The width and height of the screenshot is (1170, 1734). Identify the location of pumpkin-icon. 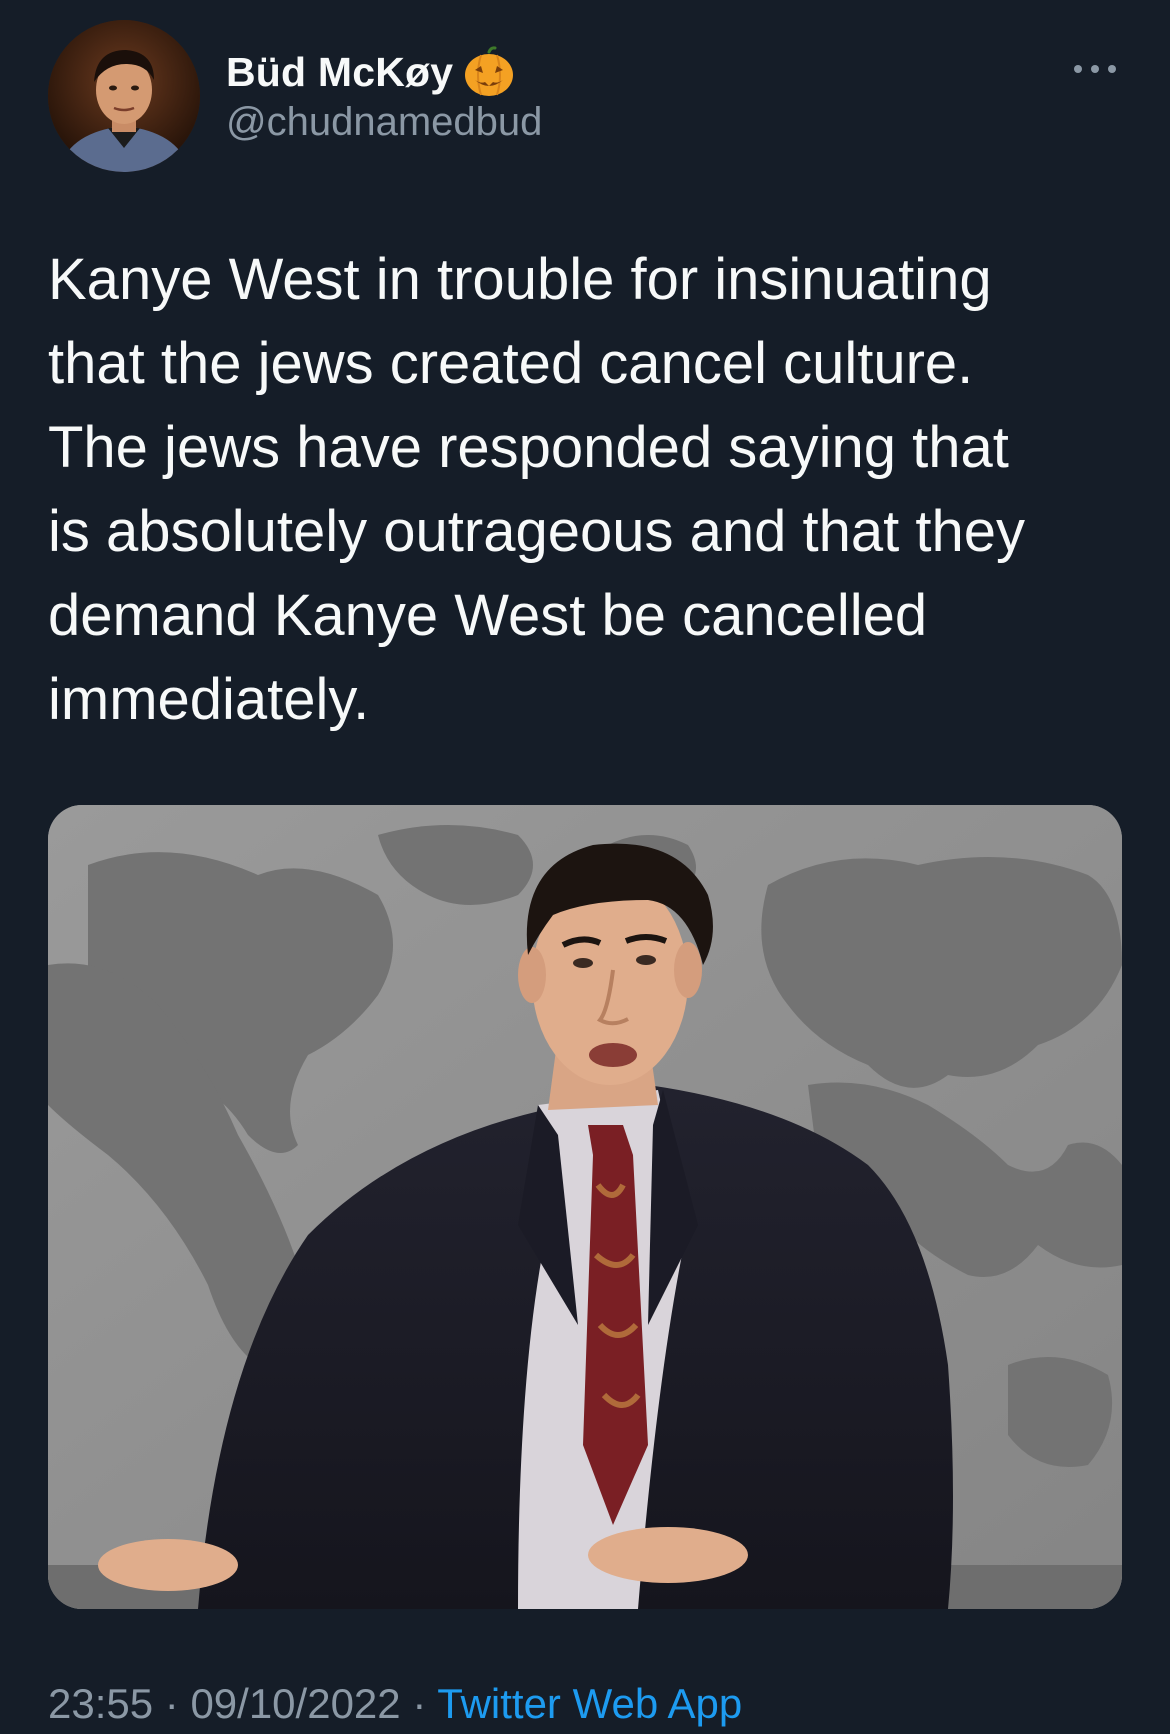
(489, 71).